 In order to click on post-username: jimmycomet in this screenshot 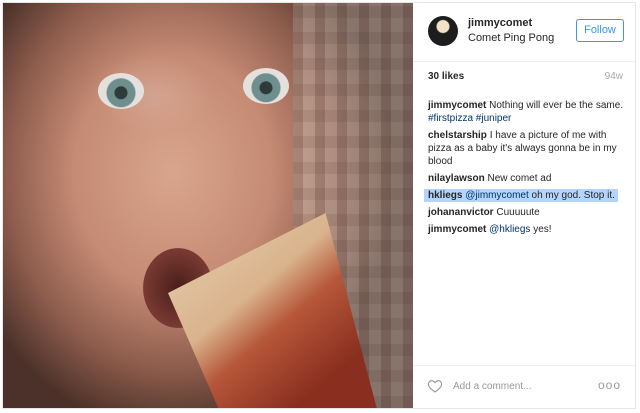, I will do `click(500, 23)`.